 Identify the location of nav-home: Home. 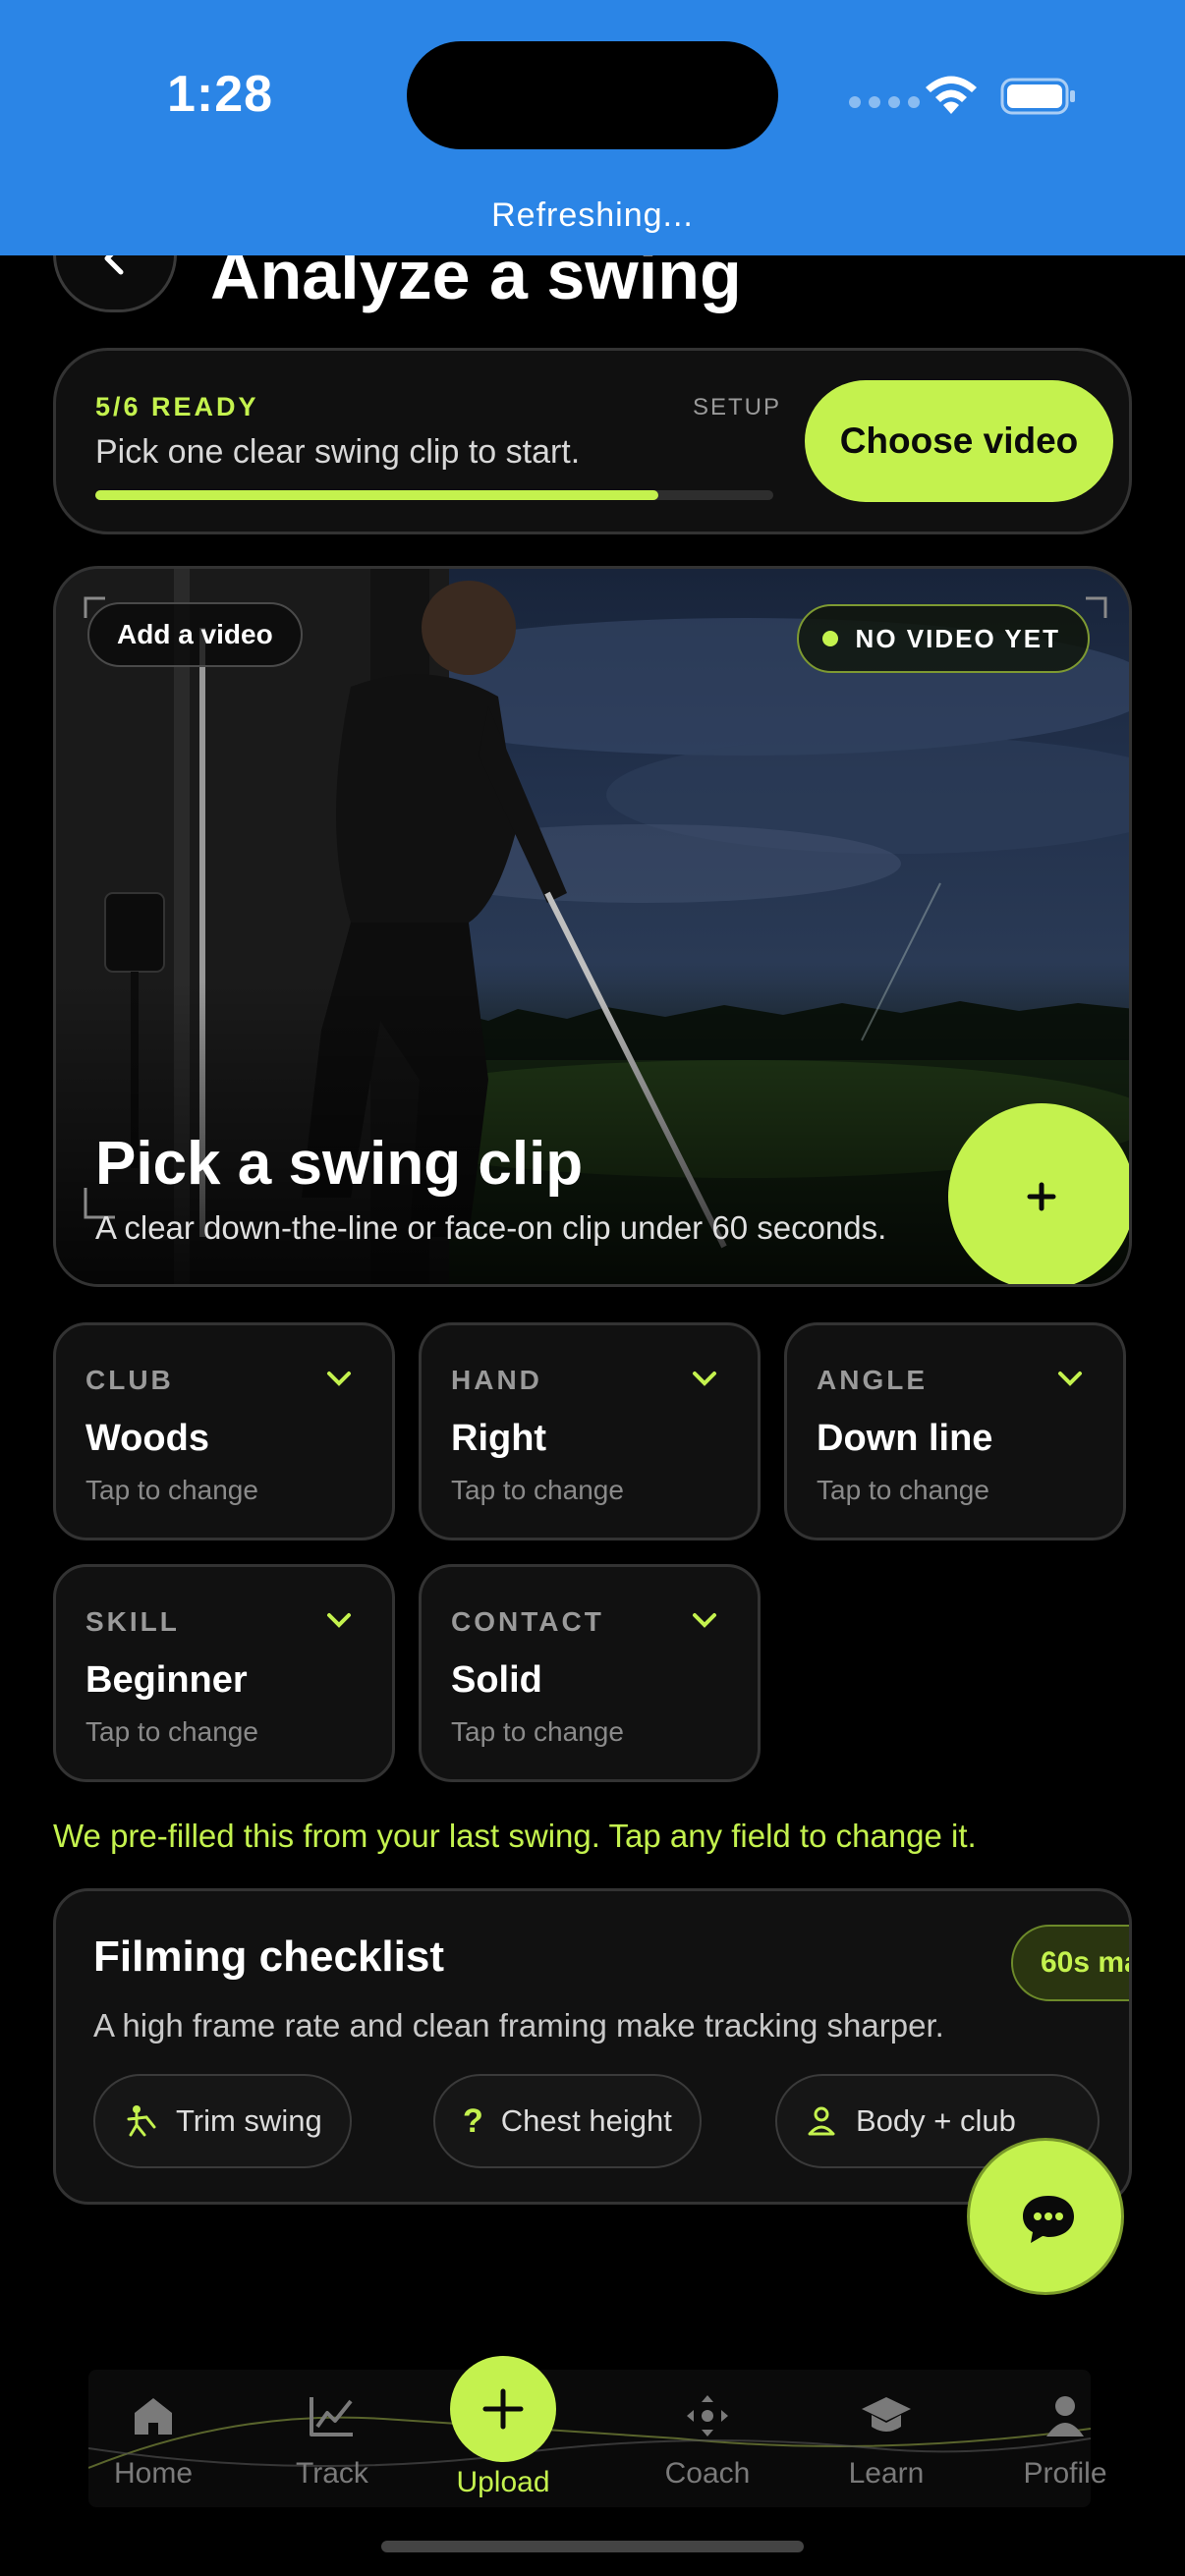
(153, 2442).